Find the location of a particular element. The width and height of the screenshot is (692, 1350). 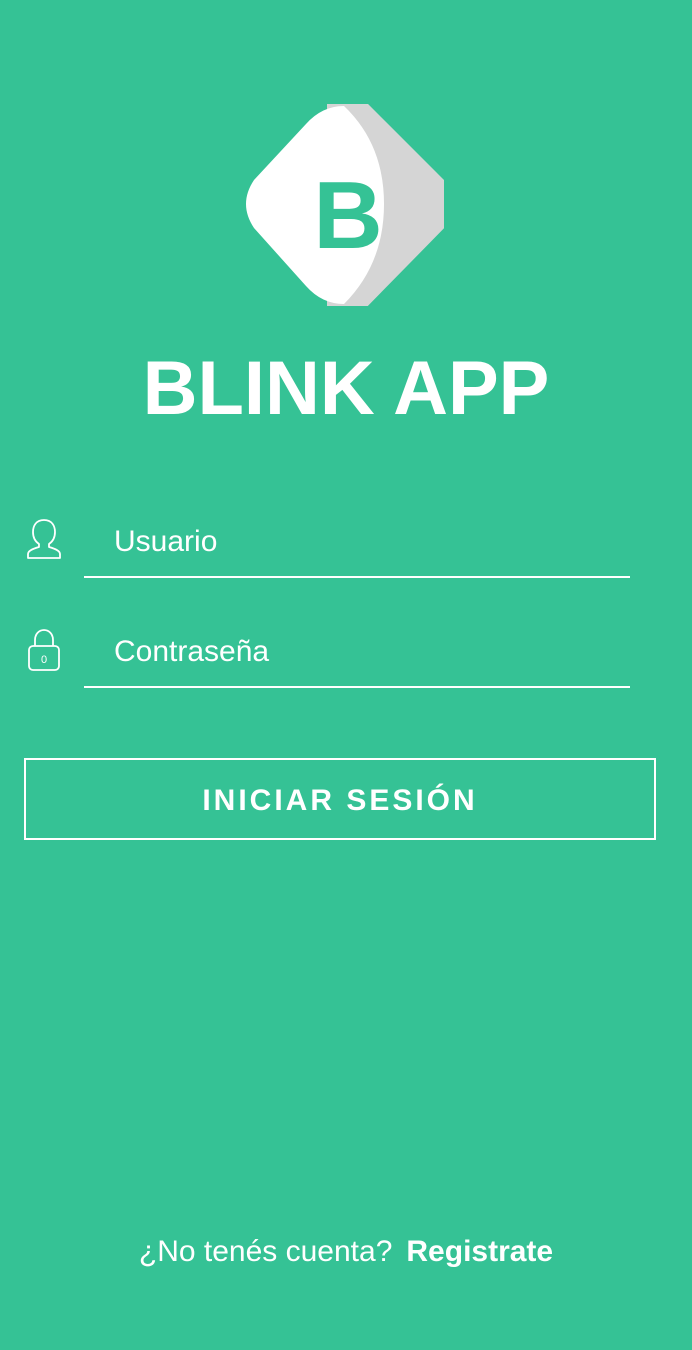

register-prompt: ¿No tenés cuenta? Registrate is located at coordinates (346, 1252).